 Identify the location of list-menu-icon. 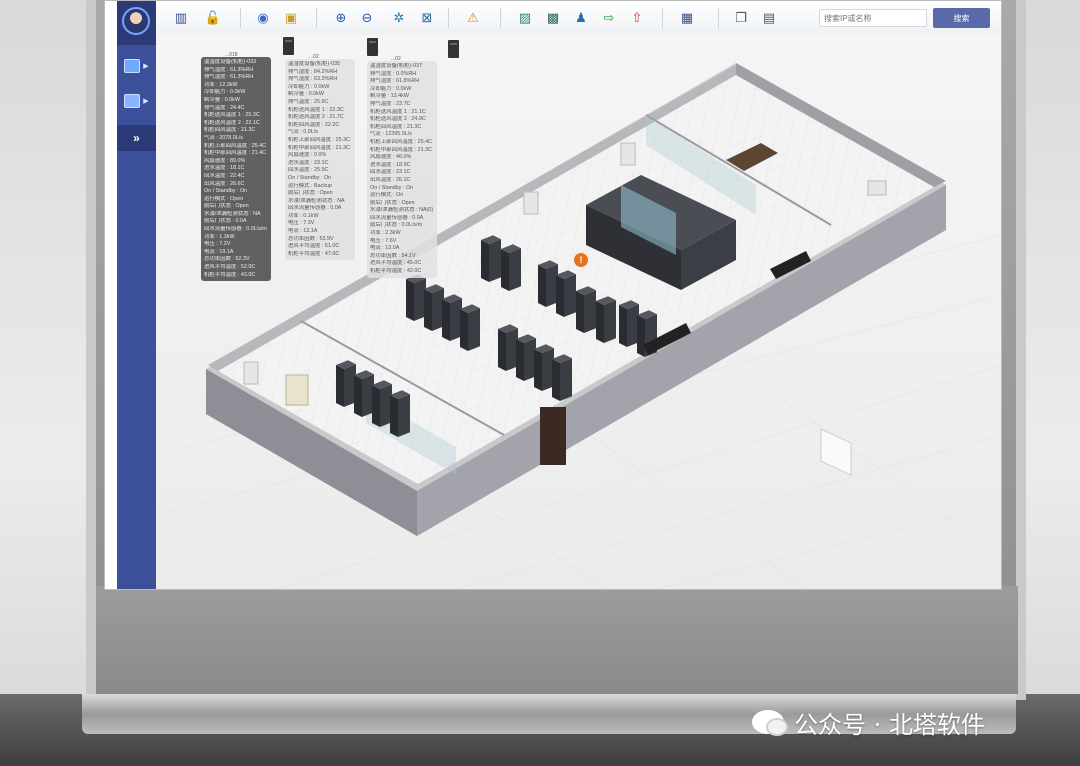
(132, 66).